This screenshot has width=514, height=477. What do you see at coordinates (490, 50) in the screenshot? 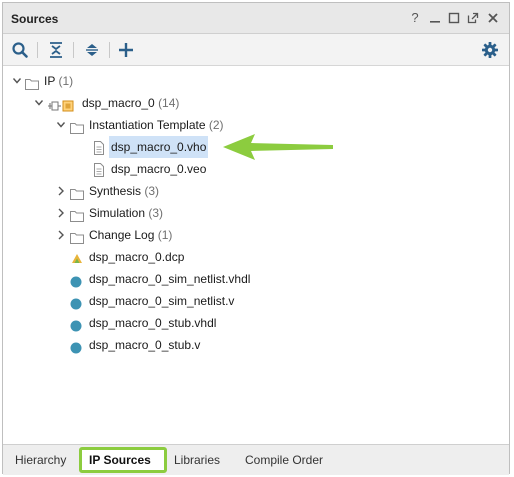
I see `settings-icon` at bounding box center [490, 50].